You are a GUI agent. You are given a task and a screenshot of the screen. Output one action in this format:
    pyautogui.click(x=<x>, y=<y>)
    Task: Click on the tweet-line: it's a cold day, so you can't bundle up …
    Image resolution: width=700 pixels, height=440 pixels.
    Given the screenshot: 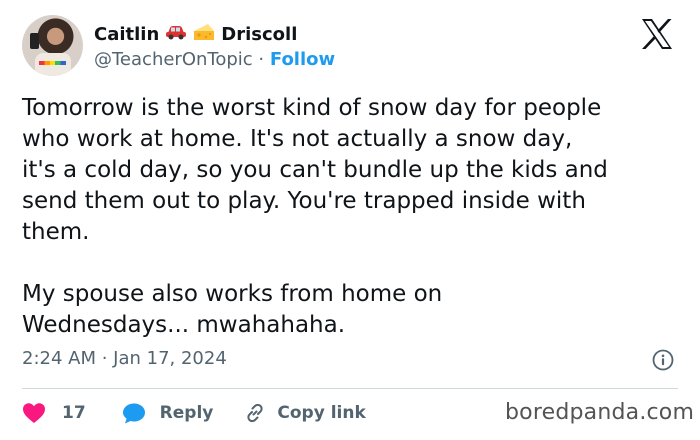 What is the action you would take?
    pyautogui.click(x=315, y=170)
    